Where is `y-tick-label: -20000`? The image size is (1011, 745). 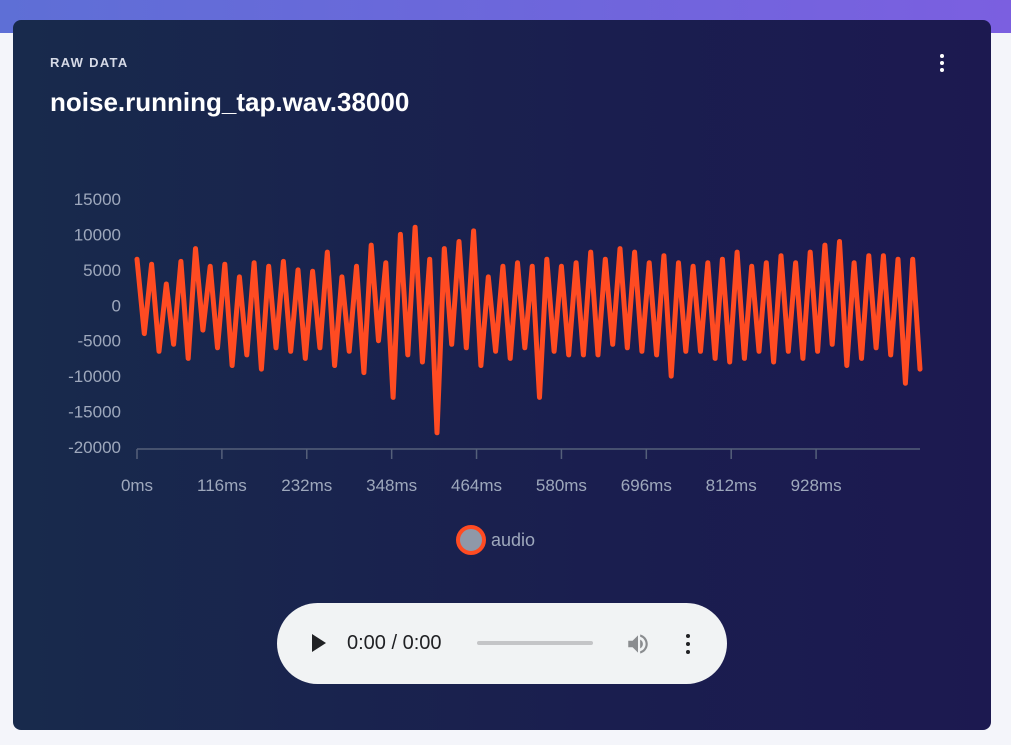 y-tick-label: -20000 is located at coordinates (94, 447).